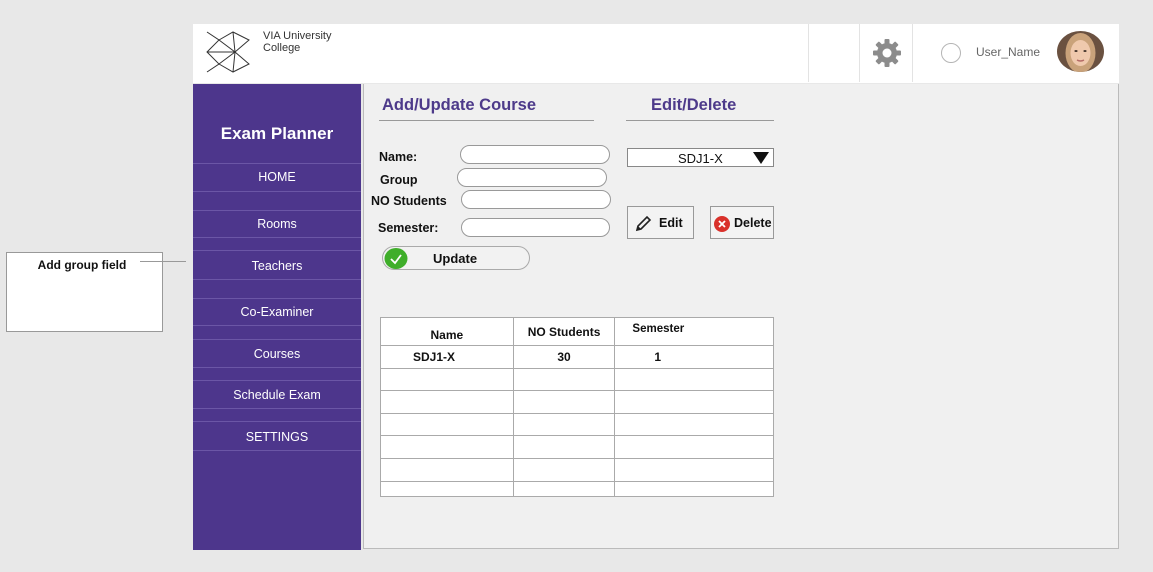 The height and width of the screenshot is (572, 1153). I want to click on course-select: SDJ1-X, so click(700, 157).